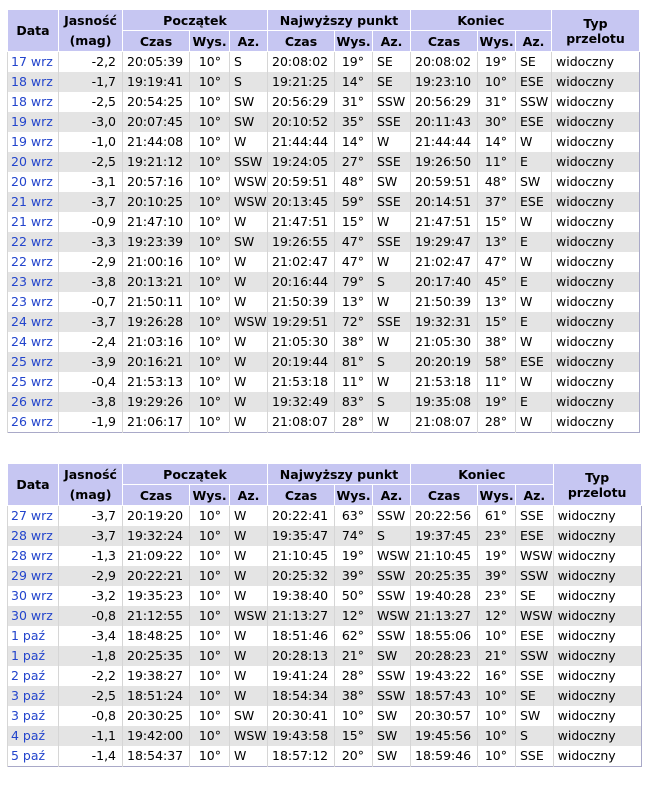 This screenshot has width=658, height=798. Describe the element at coordinates (301, 142) in the screenshot. I see `cell-max-time: 21:44:44` at that location.